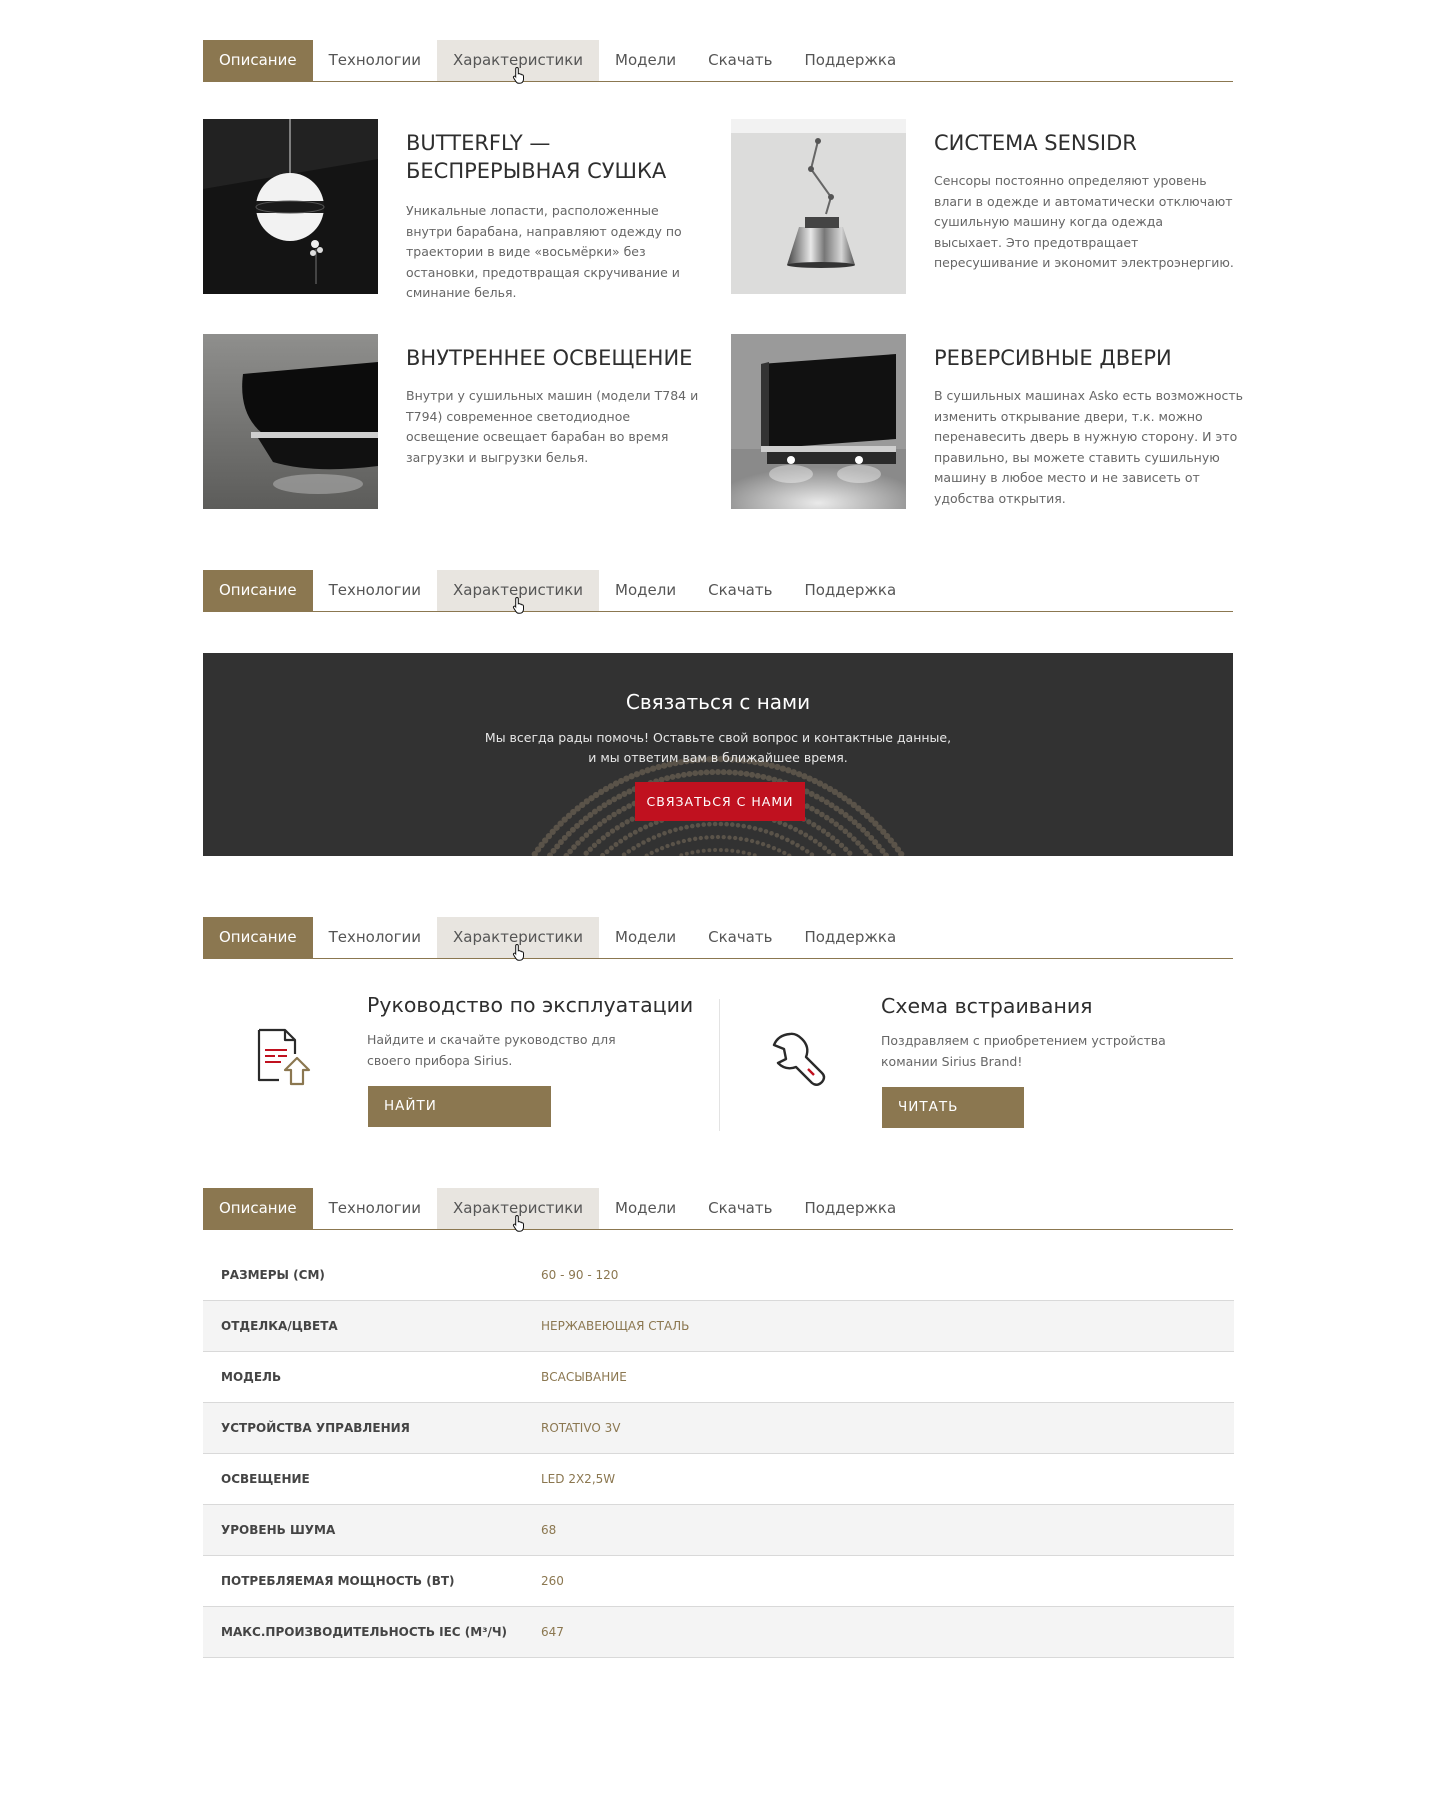  I want to click on table-row: УСТРОЙСТВА УПРАВЛЕНИЯ ROTATIVO 3V, so click(718, 1428).